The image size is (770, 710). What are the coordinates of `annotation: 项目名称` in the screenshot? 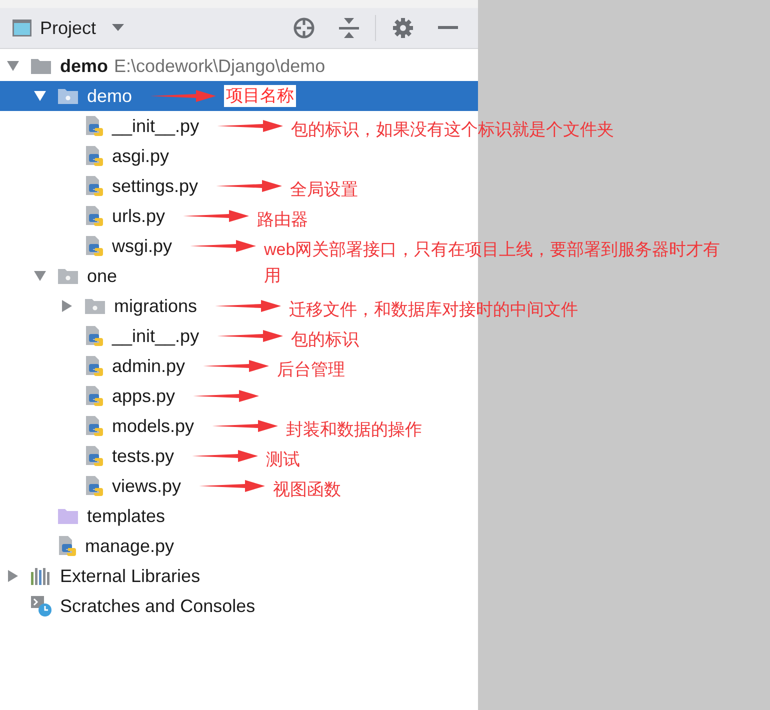 It's located at (260, 96).